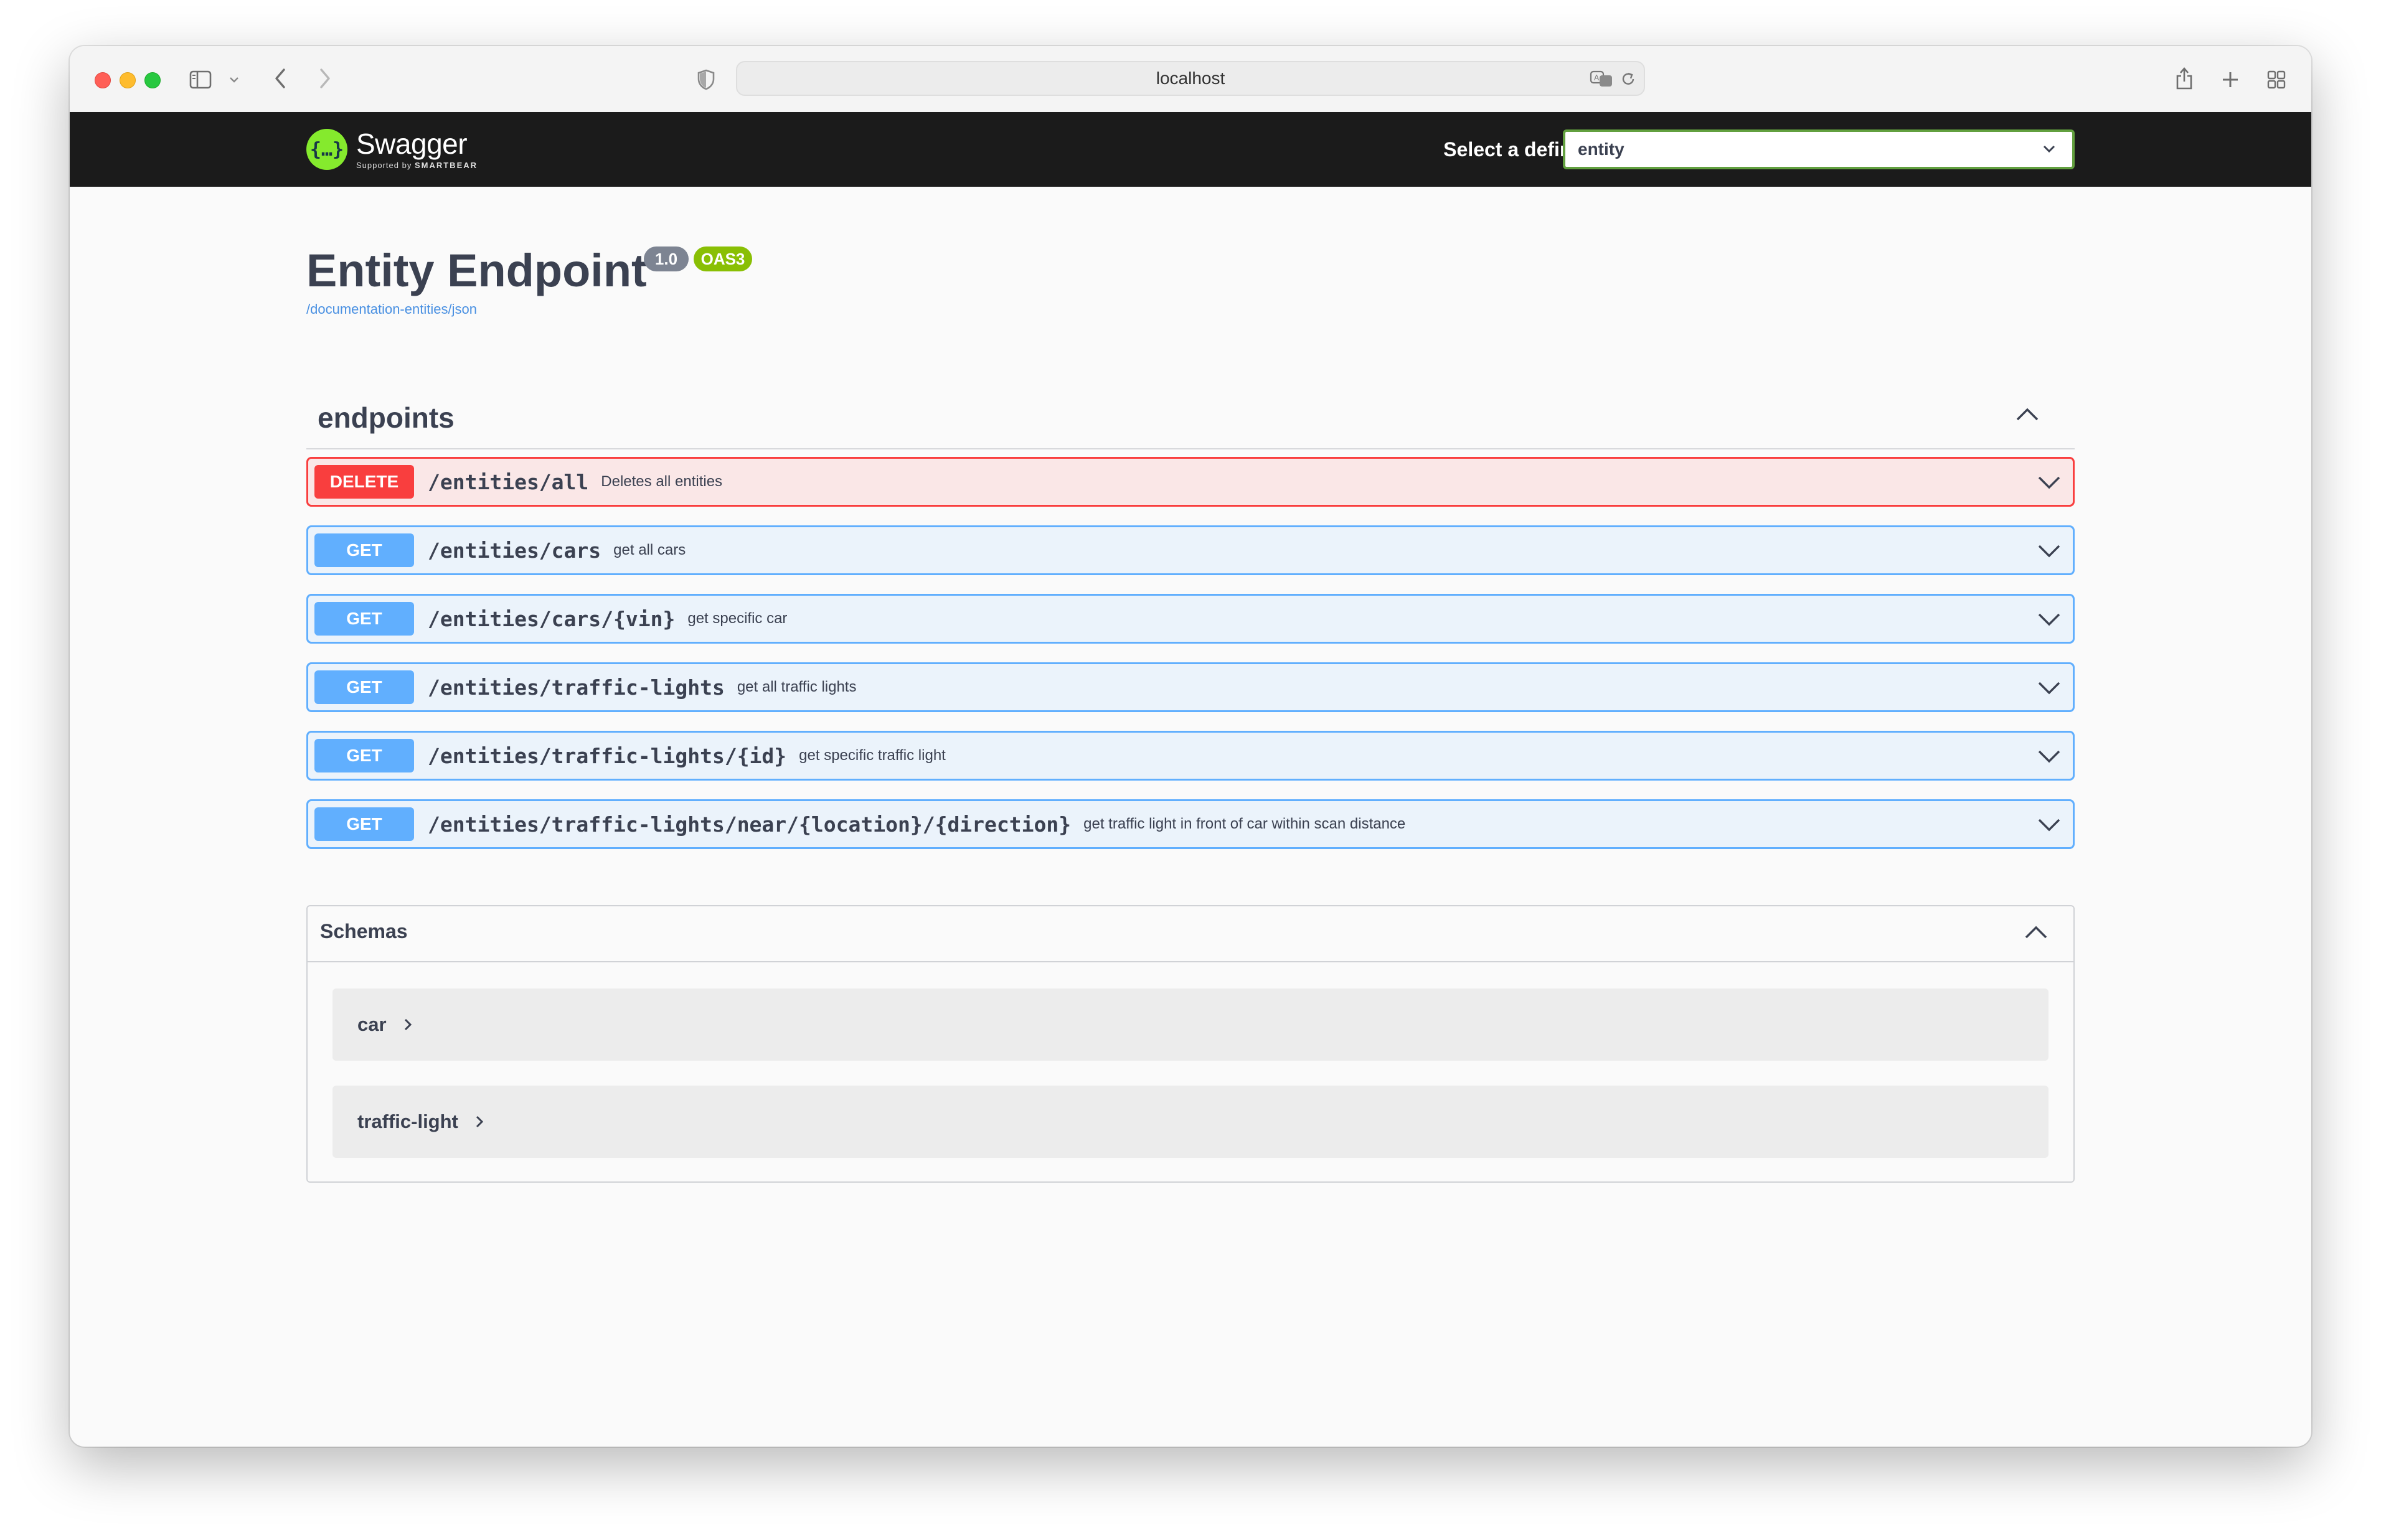 The image size is (2381, 1540). What do you see at coordinates (364, 931) in the screenshot?
I see `schemas-title: Schemas` at bounding box center [364, 931].